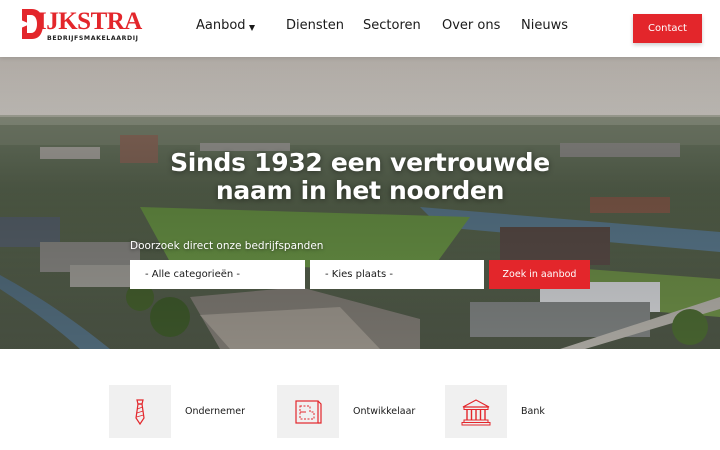  Describe the element at coordinates (544, 26) in the screenshot. I see `nav-item-nieuws: Nieuws` at that location.